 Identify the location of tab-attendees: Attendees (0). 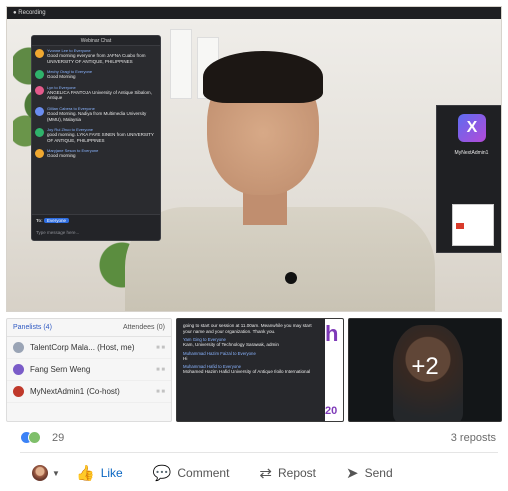
(143, 327).